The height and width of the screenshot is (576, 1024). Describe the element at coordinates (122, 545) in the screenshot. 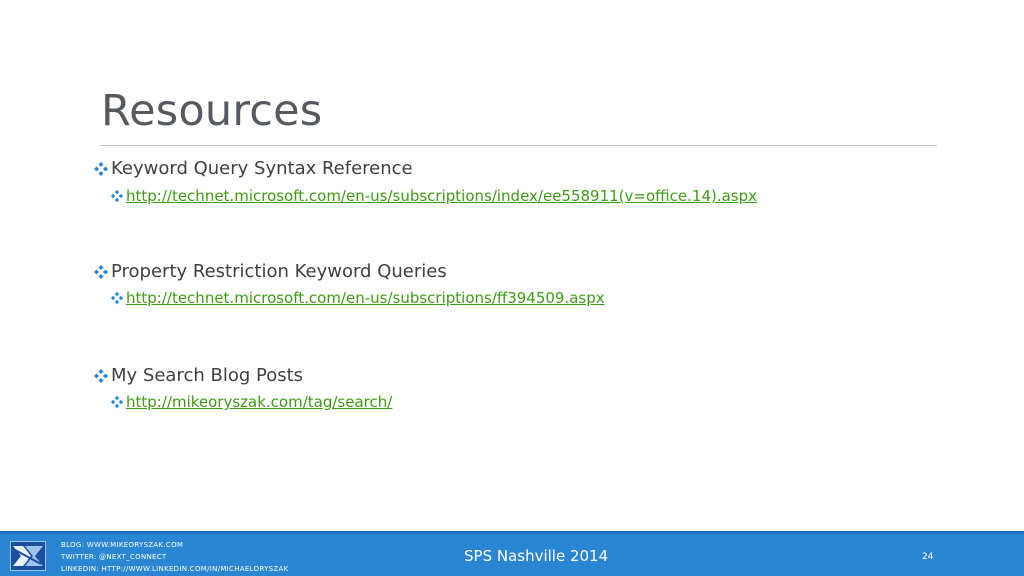

I see `footer-blog: BLOG: WWW.MIKEORYSZAK.COM` at that location.